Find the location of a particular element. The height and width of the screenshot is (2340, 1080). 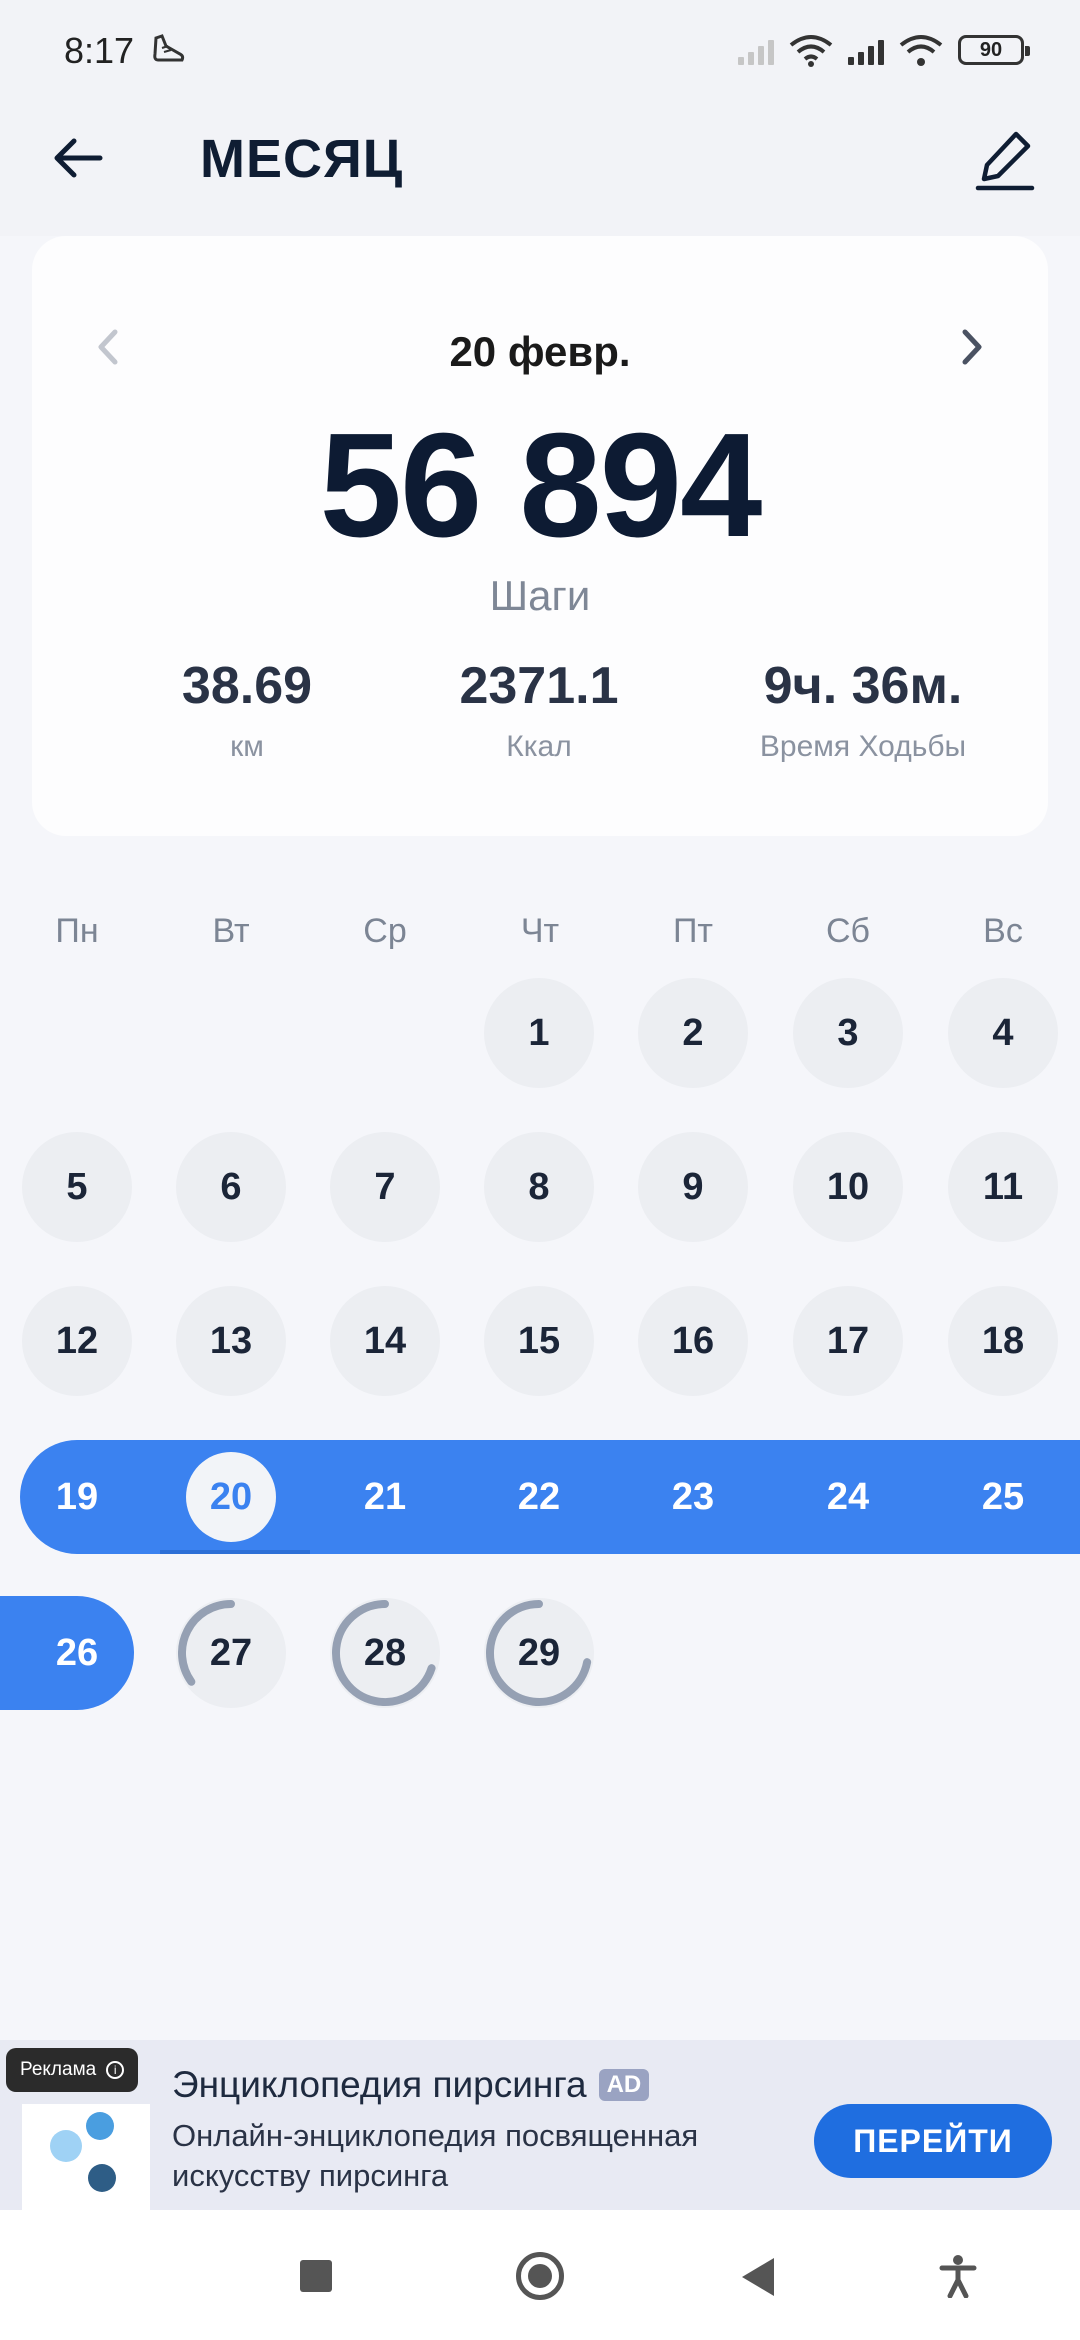

metric-walk-time: 9ч. 36м. Время Ходьбы is located at coordinates (863, 710).